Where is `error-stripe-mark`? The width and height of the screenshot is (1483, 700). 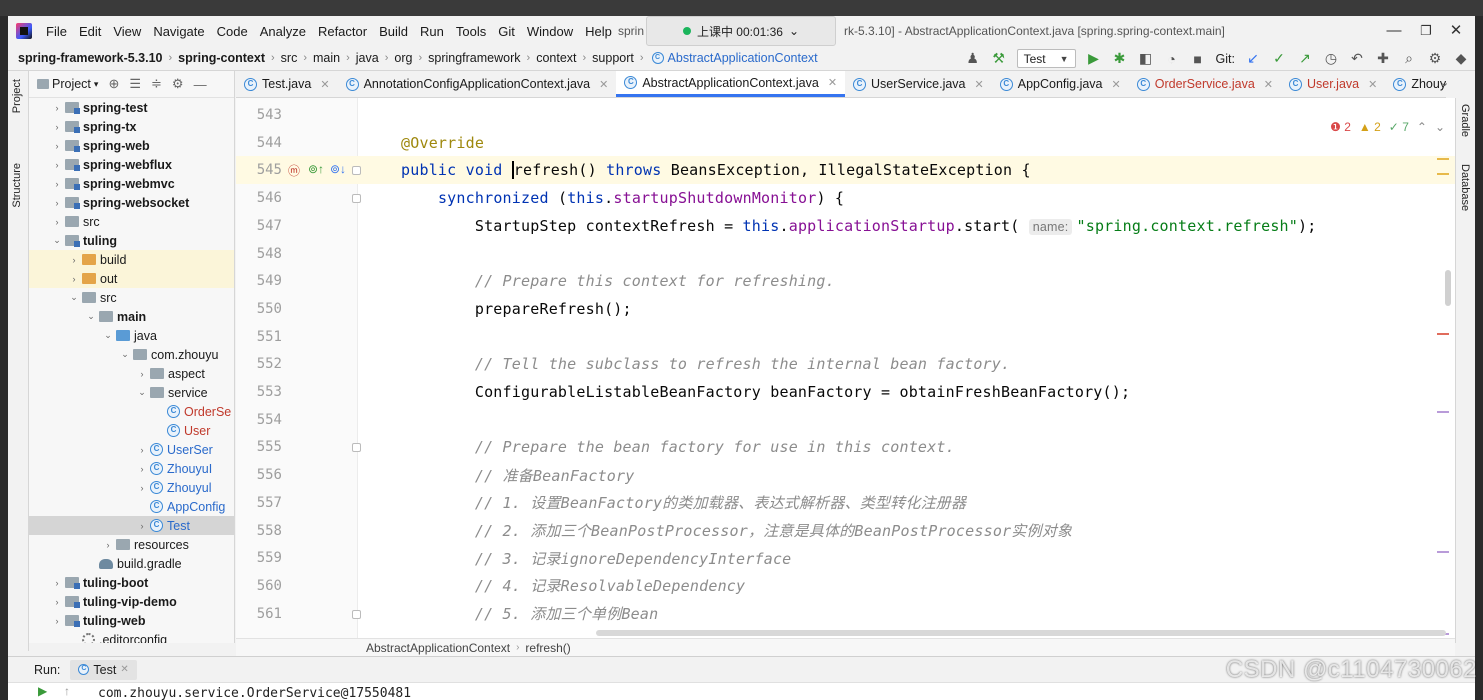
error-stripe-mark is located at coordinates (1443, 334).